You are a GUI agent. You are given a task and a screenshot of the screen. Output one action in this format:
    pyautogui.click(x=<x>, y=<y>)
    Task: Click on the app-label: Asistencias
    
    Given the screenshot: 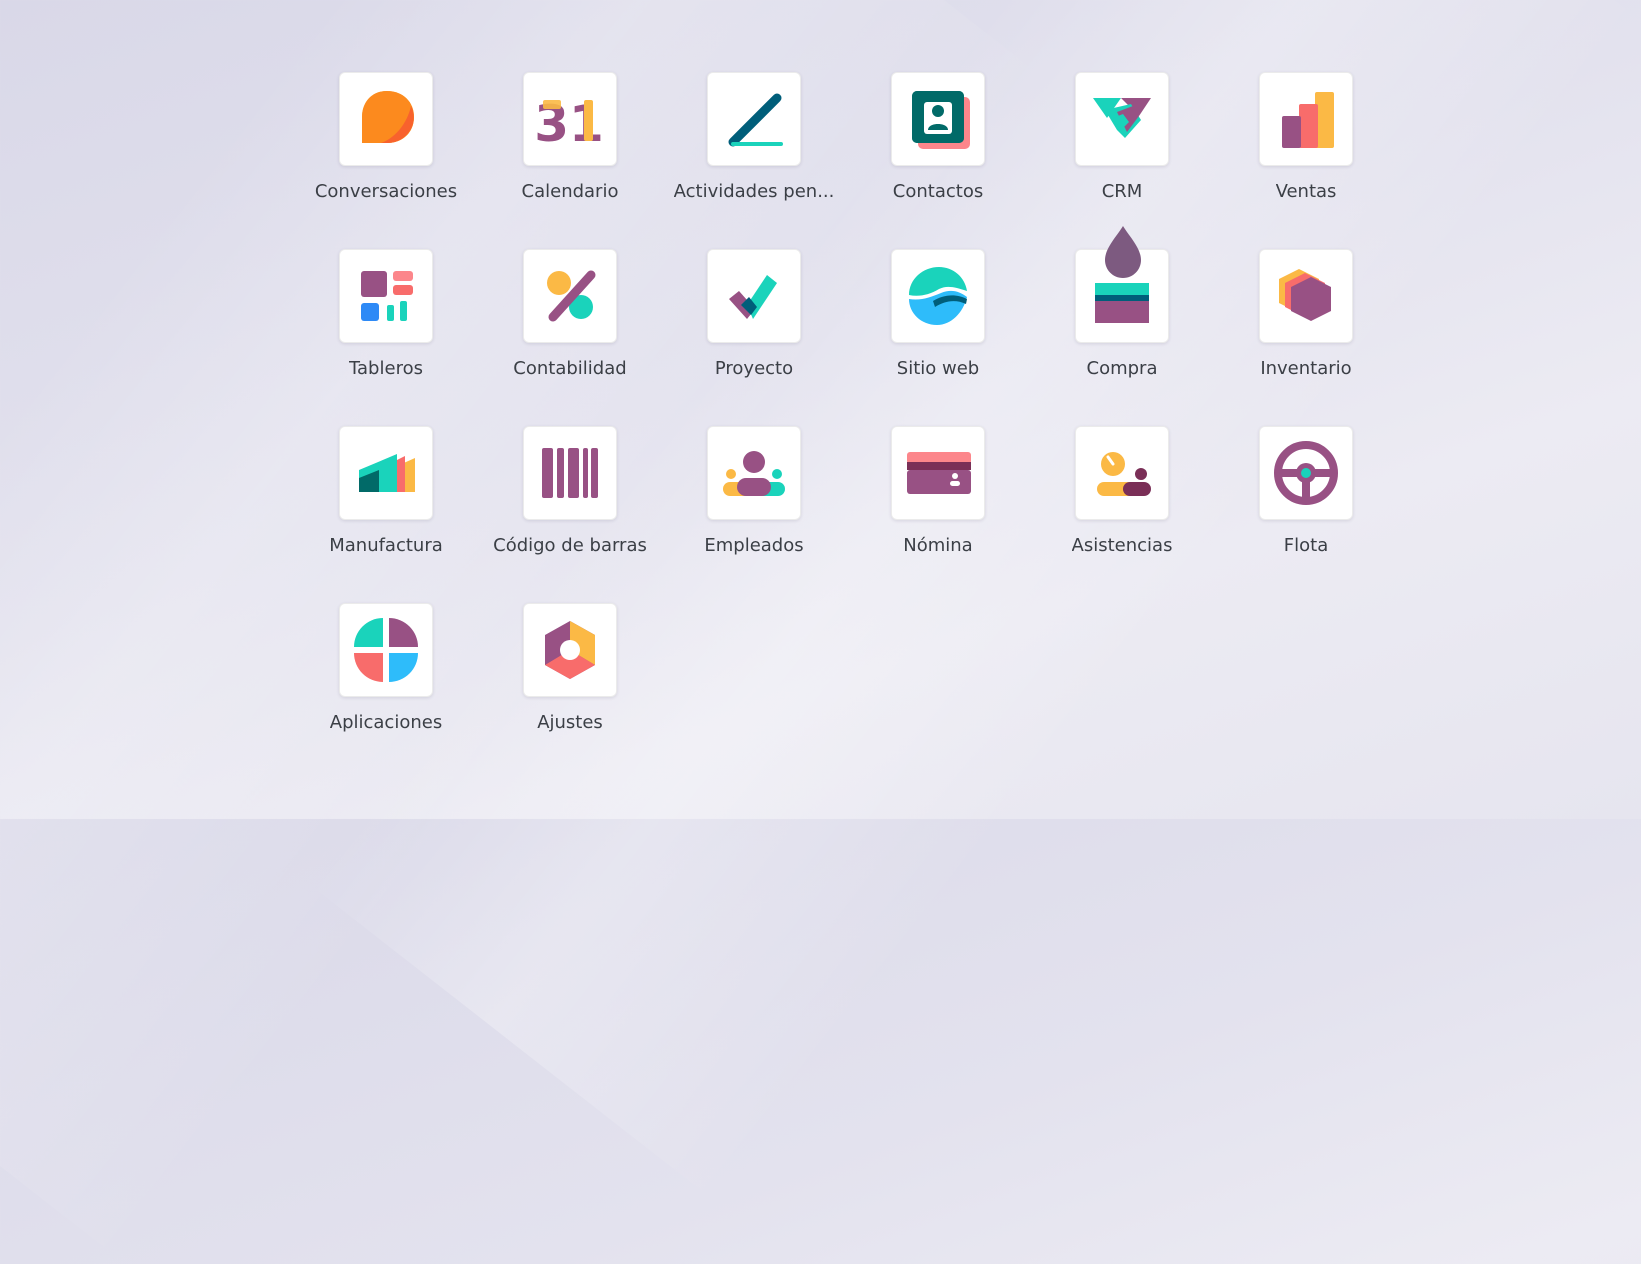 What is the action you would take?
    pyautogui.click(x=1122, y=545)
    